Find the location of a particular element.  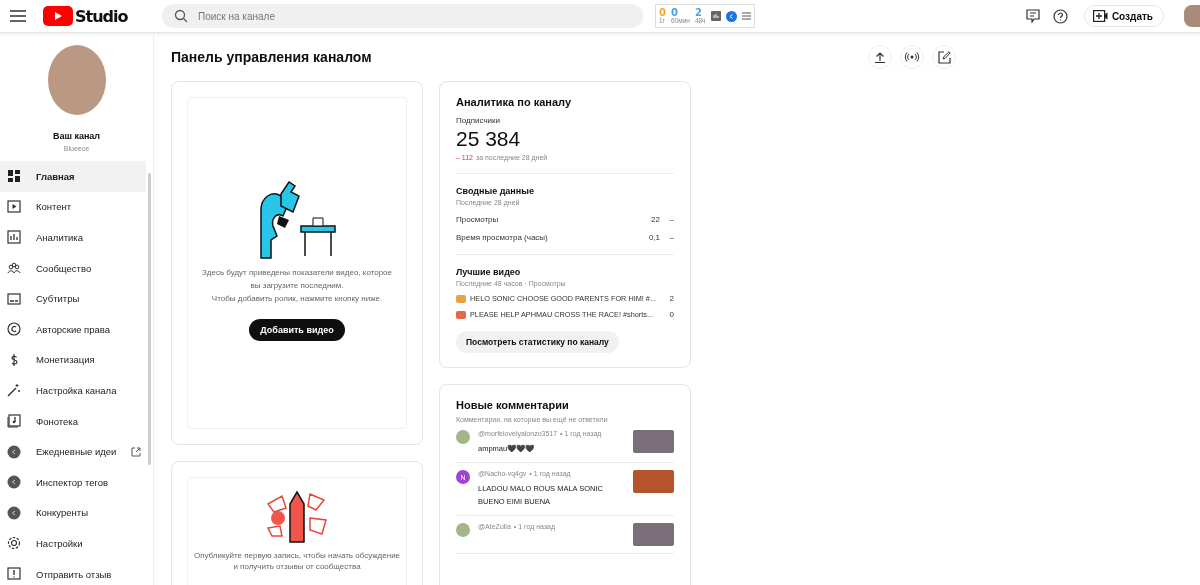

nav-item: Настройки is located at coordinates (73, 543).